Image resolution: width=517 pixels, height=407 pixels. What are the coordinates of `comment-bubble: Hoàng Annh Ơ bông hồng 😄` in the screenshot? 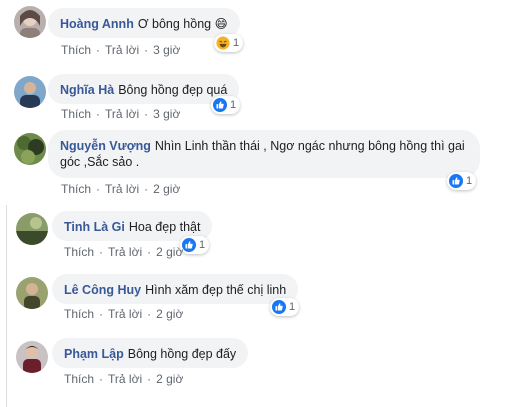 It's located at (144, 23).